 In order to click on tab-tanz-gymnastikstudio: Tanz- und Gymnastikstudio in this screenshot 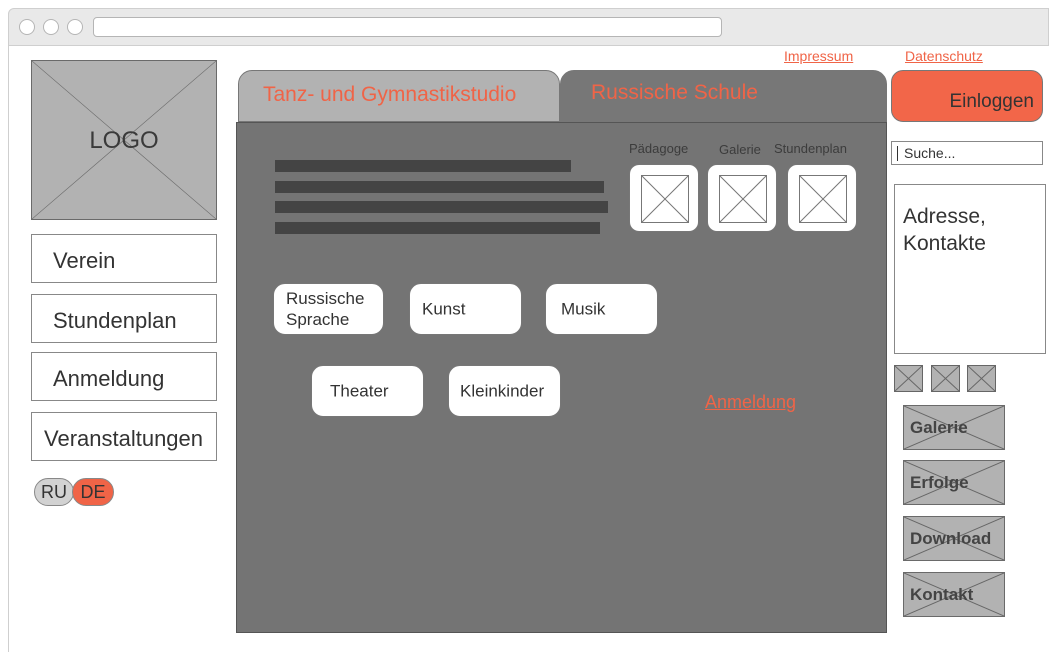, I will do `click(399, 96)`.